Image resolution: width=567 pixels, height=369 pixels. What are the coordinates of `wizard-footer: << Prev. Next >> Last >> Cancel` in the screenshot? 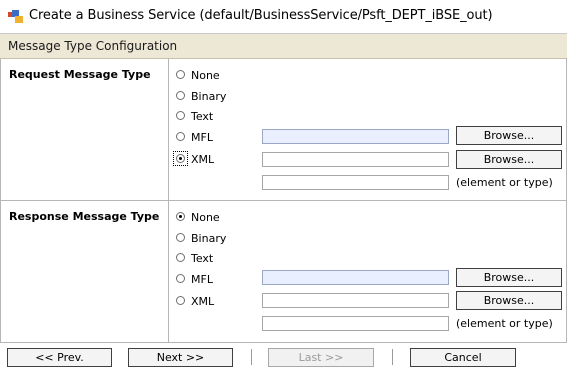 It's located at (283, 356).